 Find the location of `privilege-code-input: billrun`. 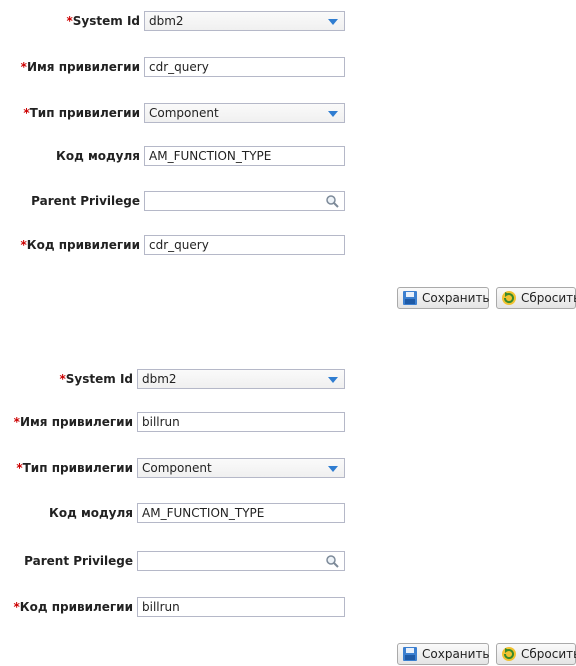

privilege-code-input: billrun is located at coordinates (241, 607).